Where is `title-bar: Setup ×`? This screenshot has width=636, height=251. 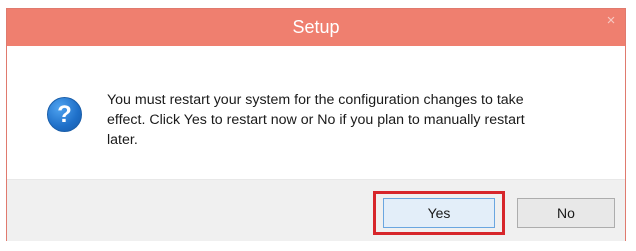
title-bar: Setup × is located at coordinates (316, 27).